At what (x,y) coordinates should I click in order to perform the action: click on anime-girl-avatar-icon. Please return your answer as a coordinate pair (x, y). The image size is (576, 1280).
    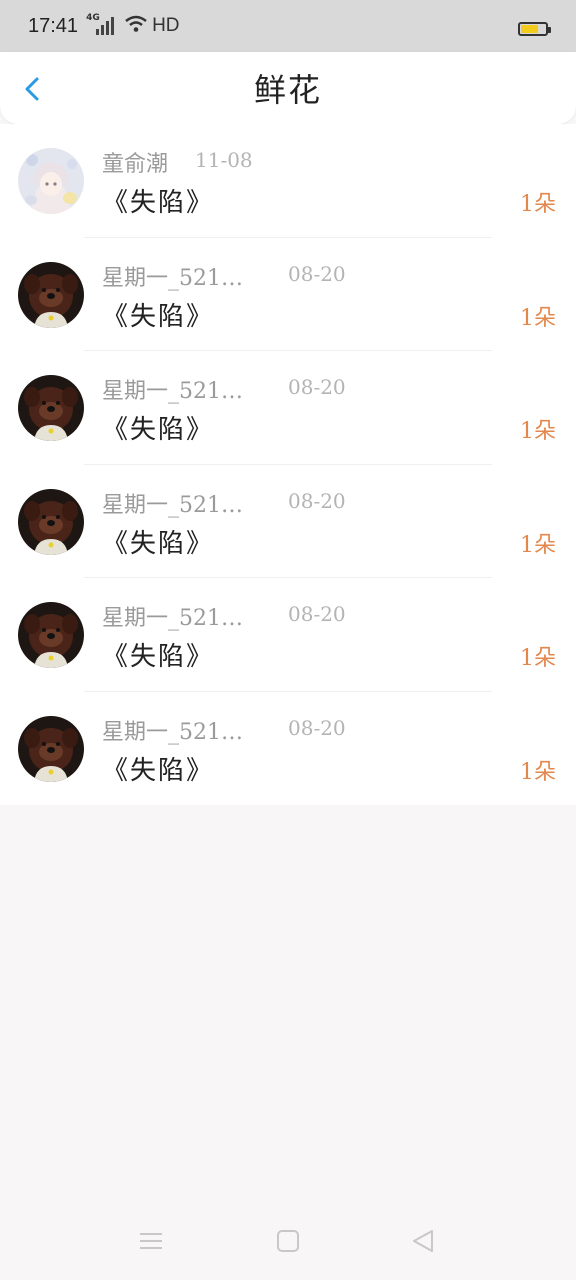
    Looking at the image, I should click on (51, 181).